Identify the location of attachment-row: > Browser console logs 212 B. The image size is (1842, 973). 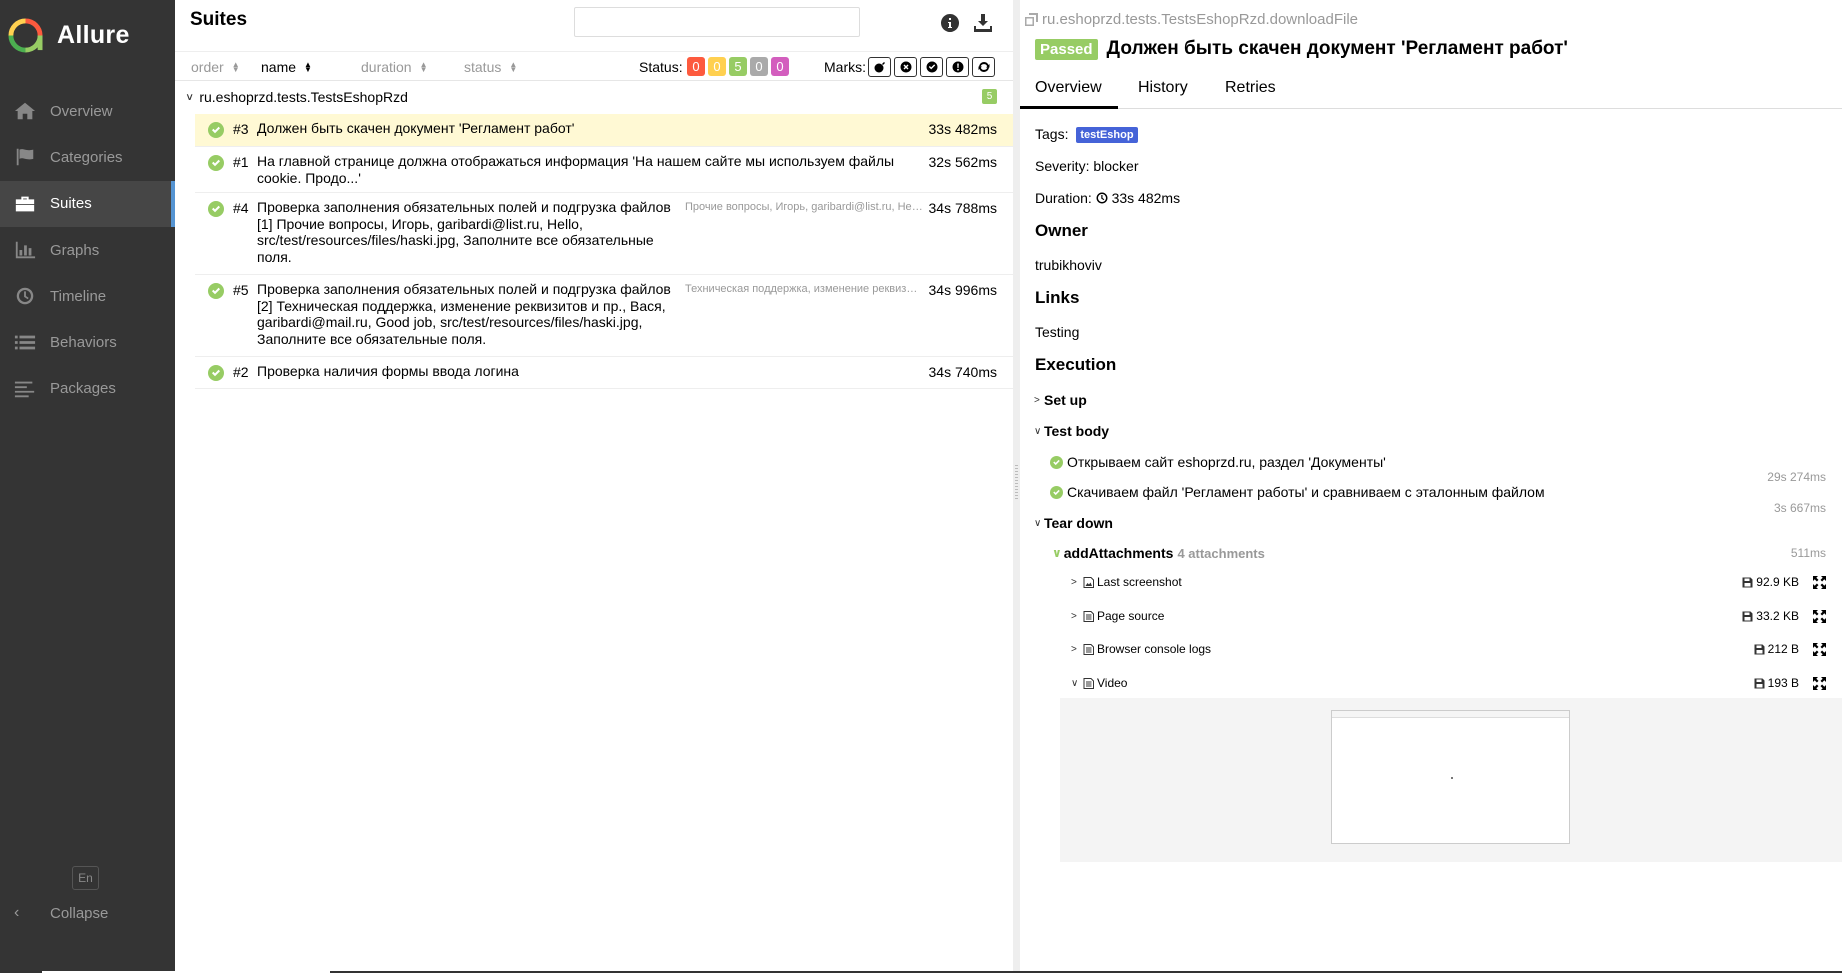
(1456, 649).